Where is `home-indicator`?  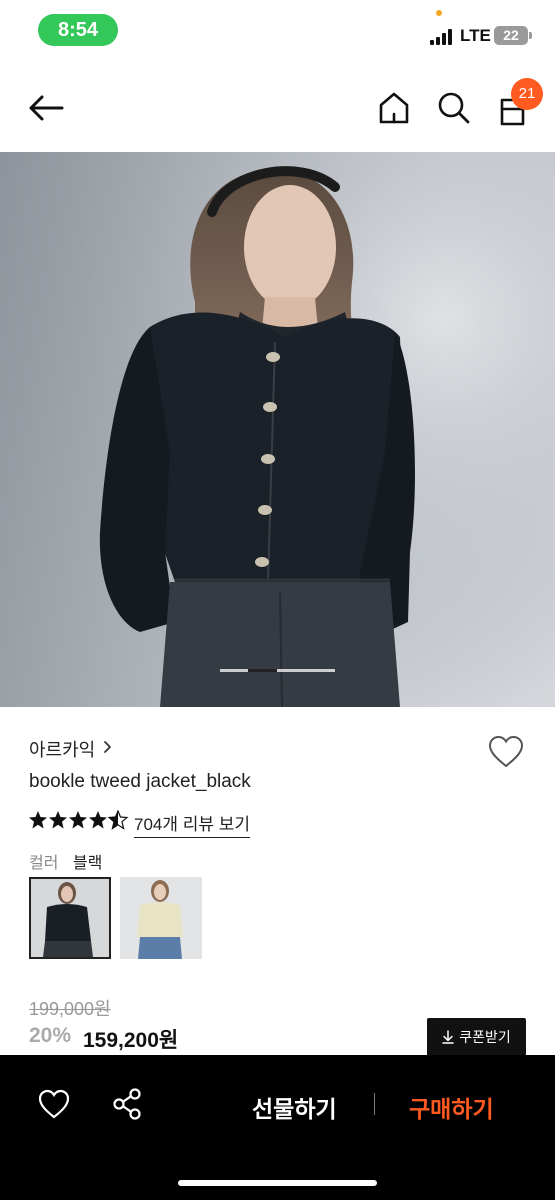
home-indicator is located at coordinates (277, 1183).